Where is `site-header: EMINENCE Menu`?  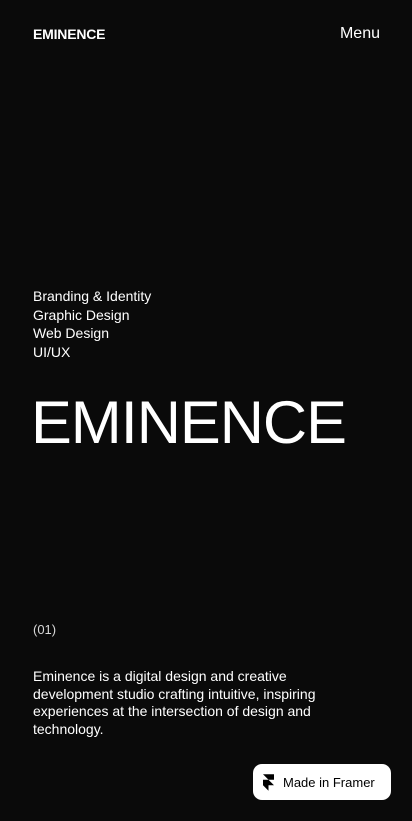
site-header: EMINENCE Menu is located at coordinates (206, 34).